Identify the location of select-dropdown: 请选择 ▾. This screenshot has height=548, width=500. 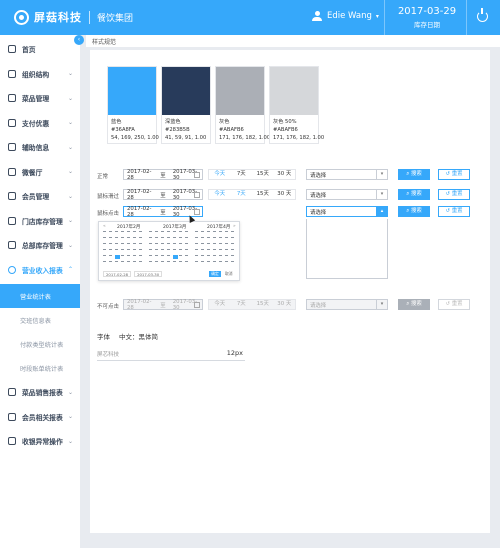
(347, 174).